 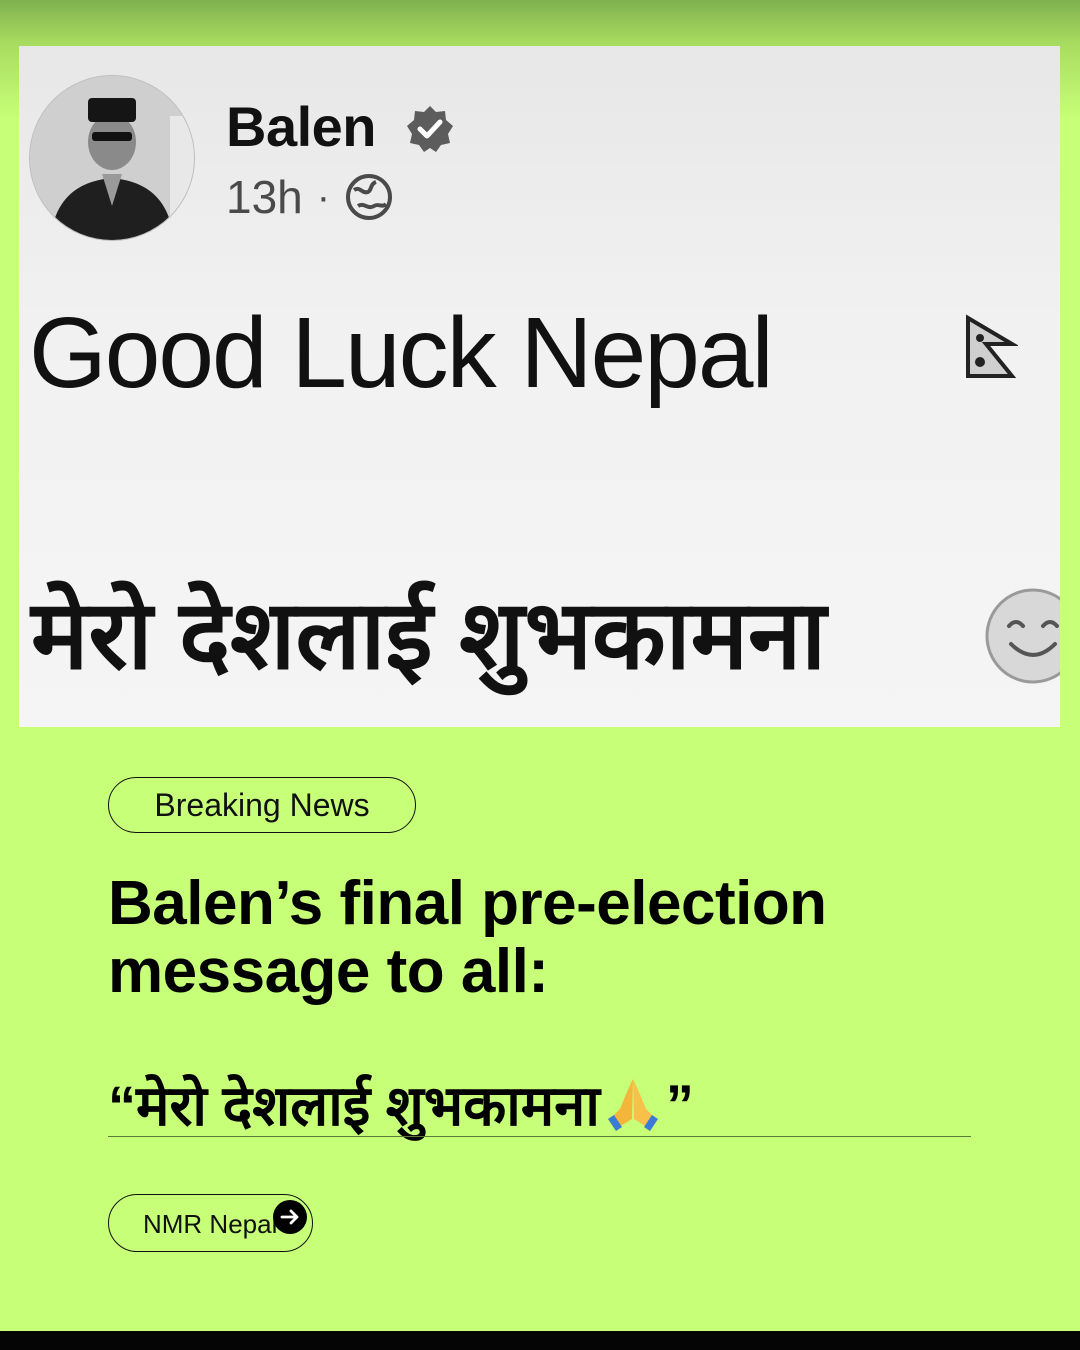 What do you see at coordinates (539, 1136) in the screenshot?
I see `divider` at bounding box center [539, 1136].